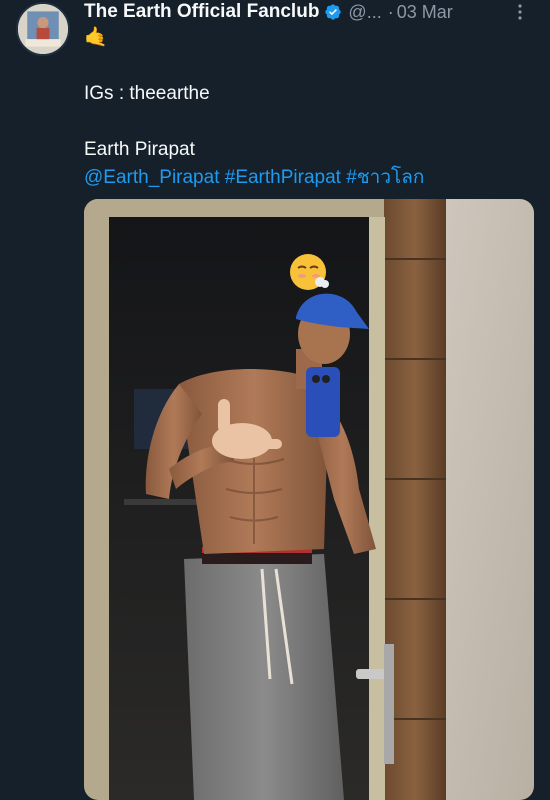 The image size is (550, 800). I want to click on author-avatar, so click(43, 29).